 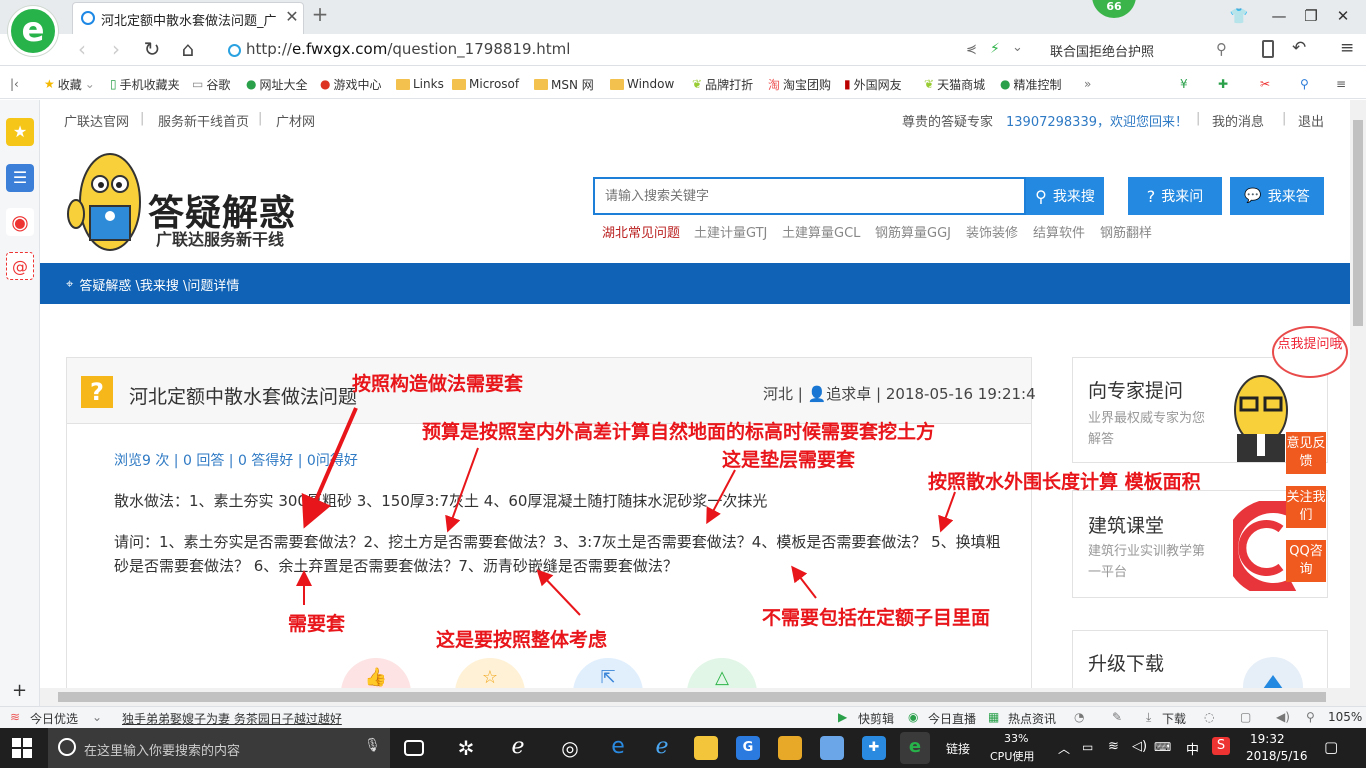 I want to click on bookmark-item: ❦ 天猫商城, so click(x=954, y=84).